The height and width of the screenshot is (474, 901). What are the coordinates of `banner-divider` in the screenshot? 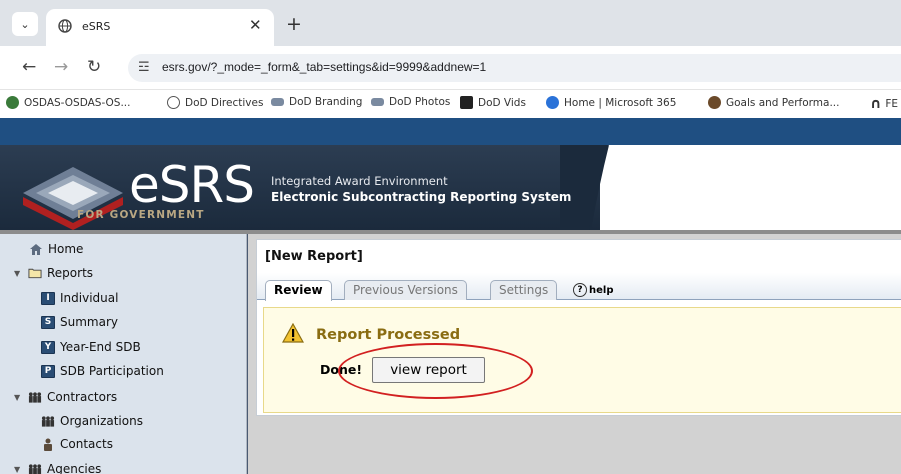 It's located at (584, 187).